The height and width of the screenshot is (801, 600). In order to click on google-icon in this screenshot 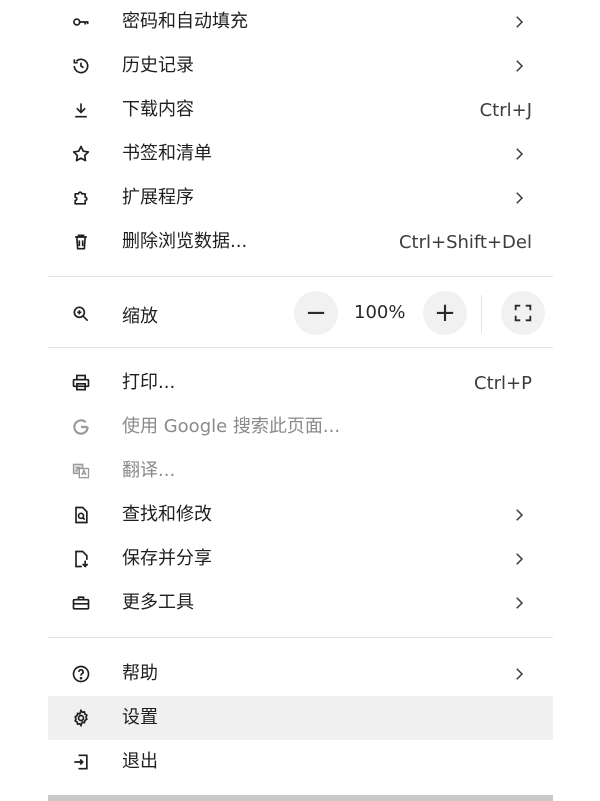, I will do `click(81, 427)`.